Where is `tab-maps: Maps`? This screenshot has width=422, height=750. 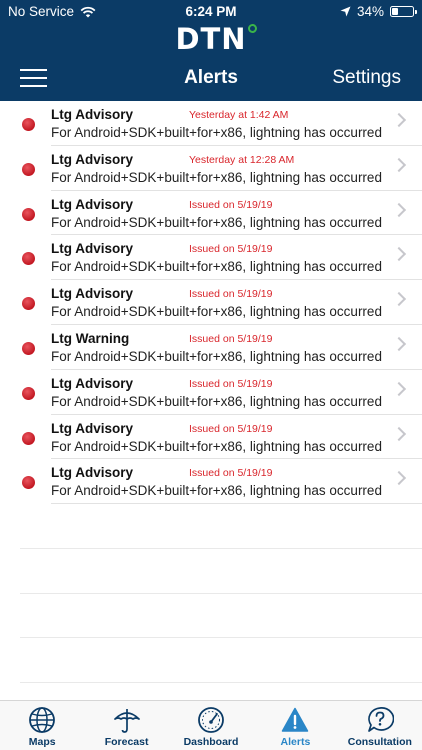 tab-maps: Maps is located at coordinates (42, 725).